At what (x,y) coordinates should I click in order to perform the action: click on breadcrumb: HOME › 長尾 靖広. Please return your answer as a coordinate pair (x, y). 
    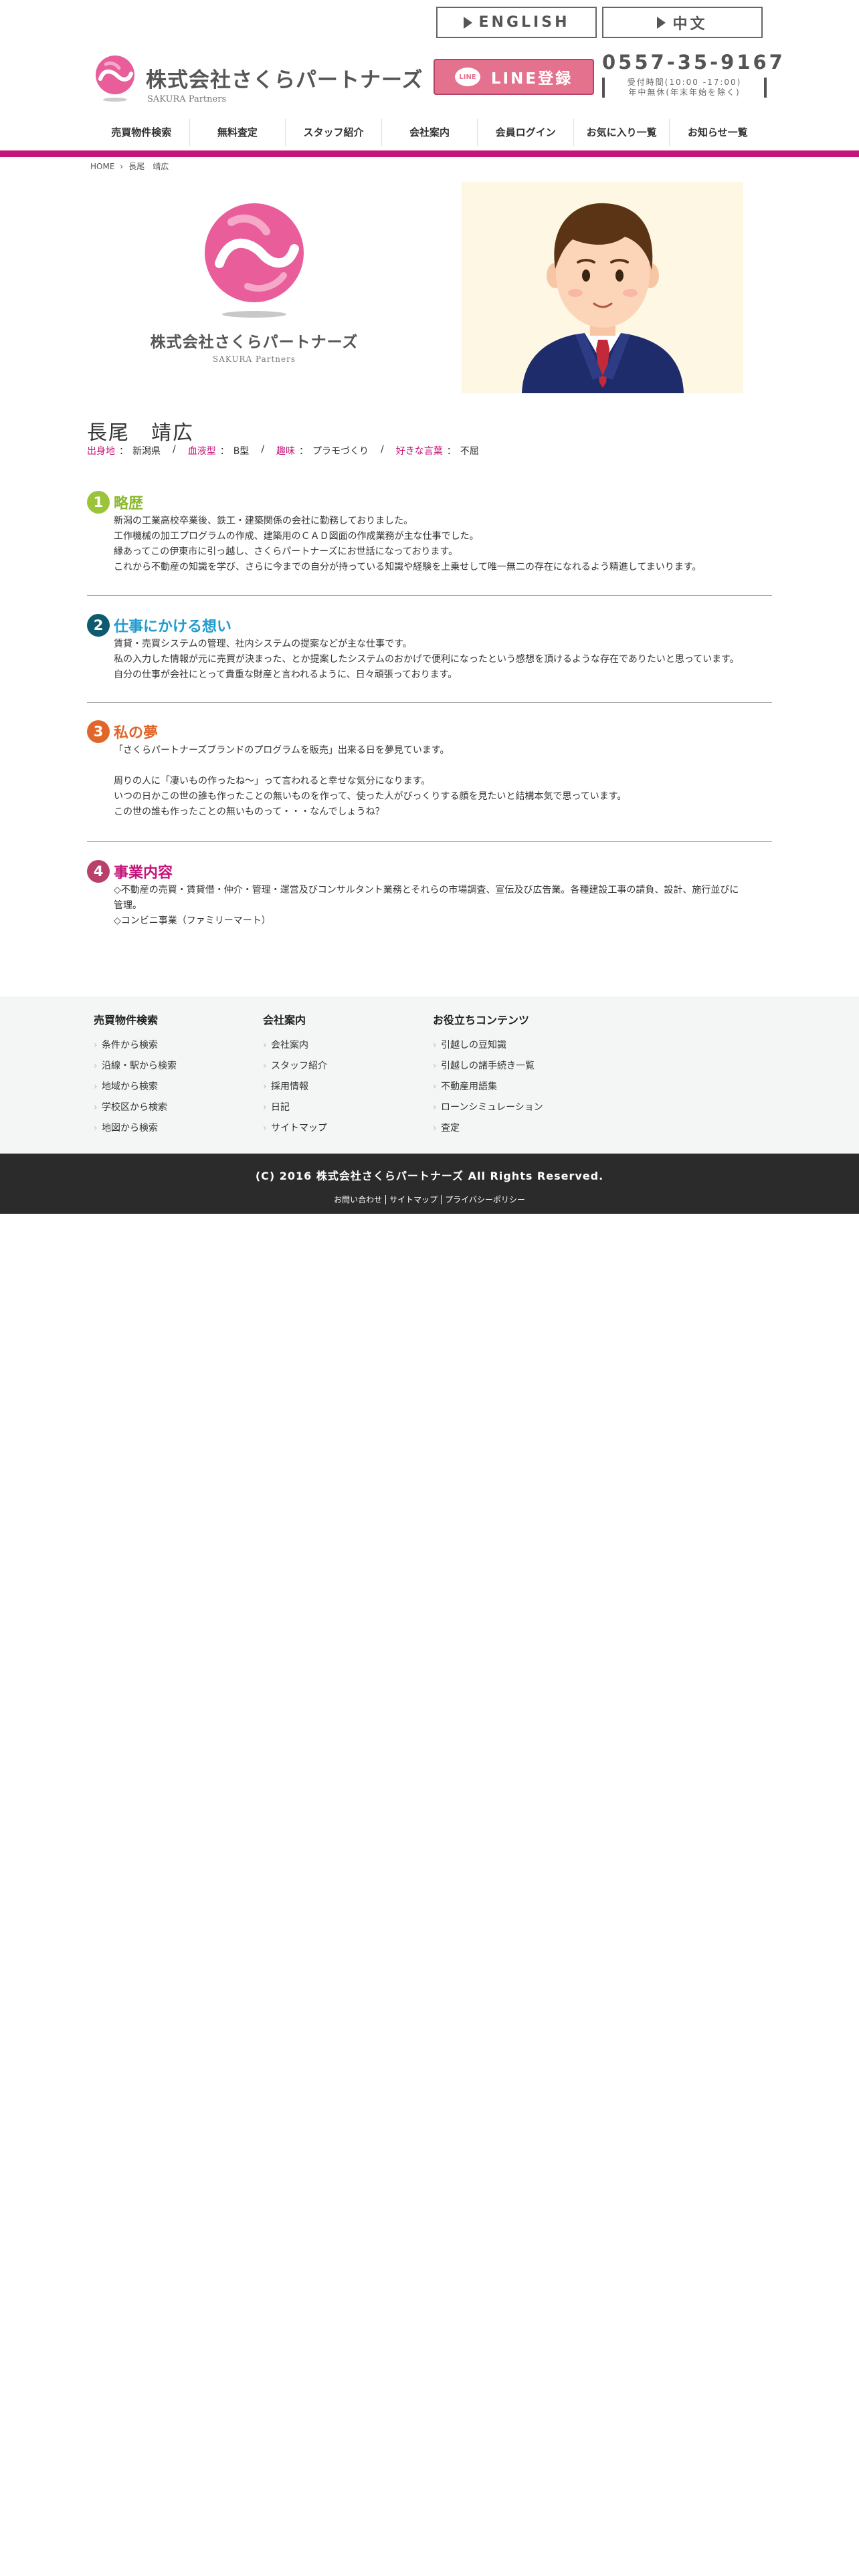
    Looking at the image, I should click on (129, 166).